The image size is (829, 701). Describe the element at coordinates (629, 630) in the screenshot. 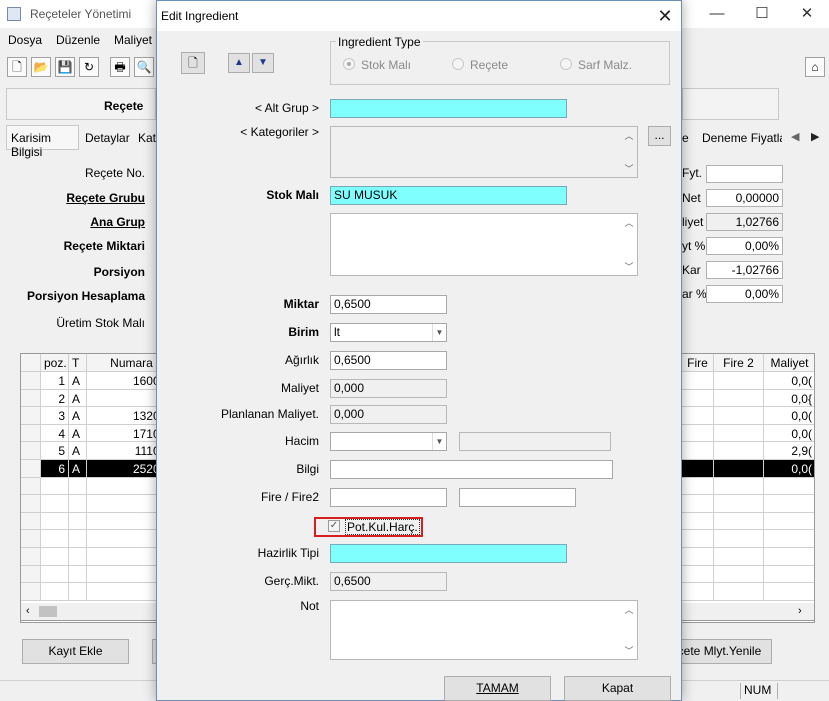

I see `not-scrollbar: ︿ ﹀` at that location.